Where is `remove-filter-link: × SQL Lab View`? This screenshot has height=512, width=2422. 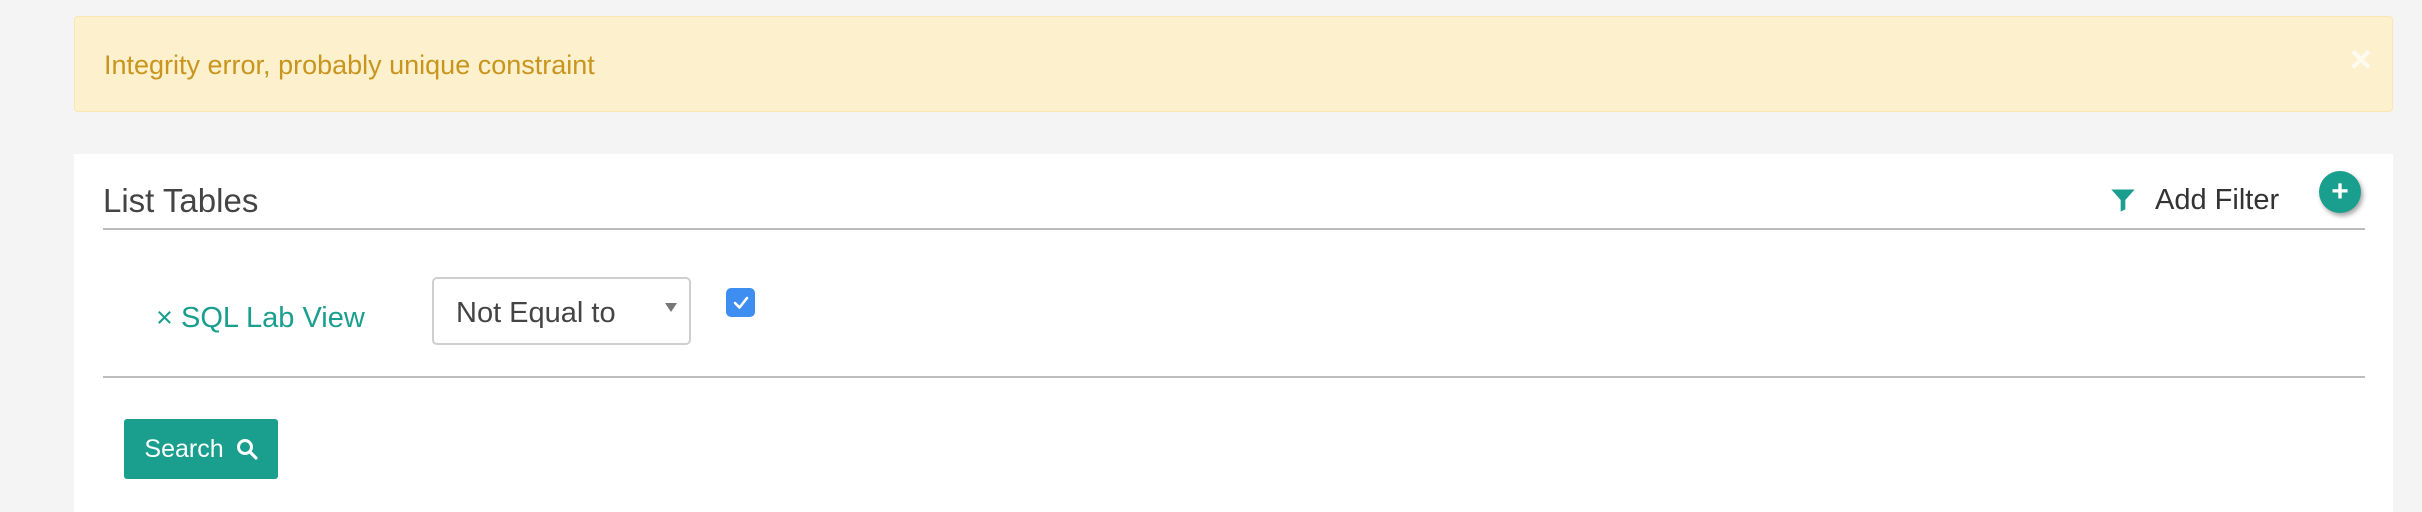
remove-filter-link: × SQL Lab View is located at coordinates (260, 318).